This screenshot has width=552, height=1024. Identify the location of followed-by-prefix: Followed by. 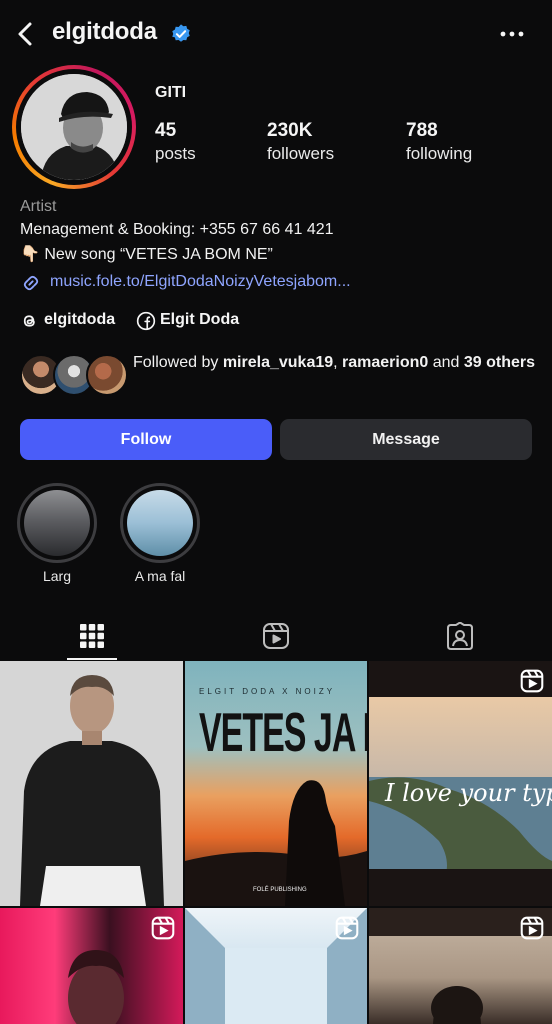
(178, 362).